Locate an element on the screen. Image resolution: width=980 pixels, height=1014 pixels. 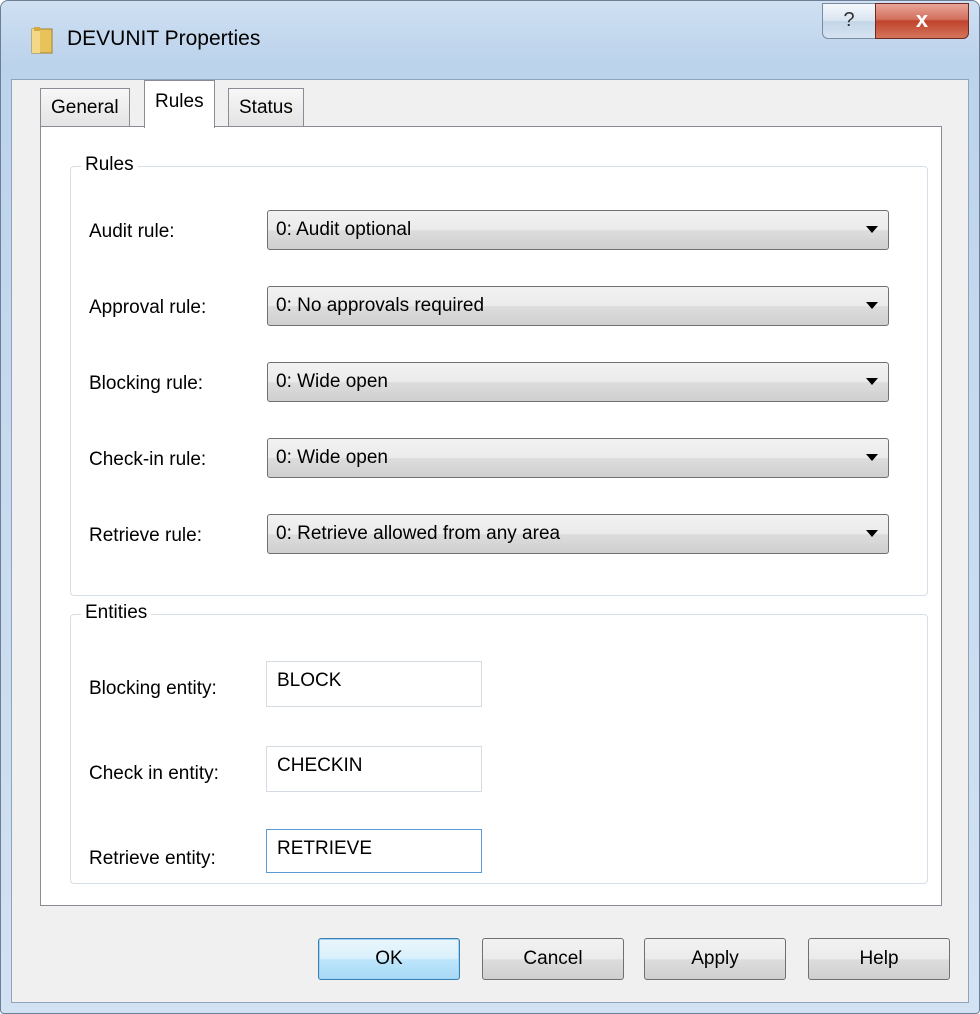
audit-rule-dropdown: 0: Audit optional is located at coordinates (578, 230).